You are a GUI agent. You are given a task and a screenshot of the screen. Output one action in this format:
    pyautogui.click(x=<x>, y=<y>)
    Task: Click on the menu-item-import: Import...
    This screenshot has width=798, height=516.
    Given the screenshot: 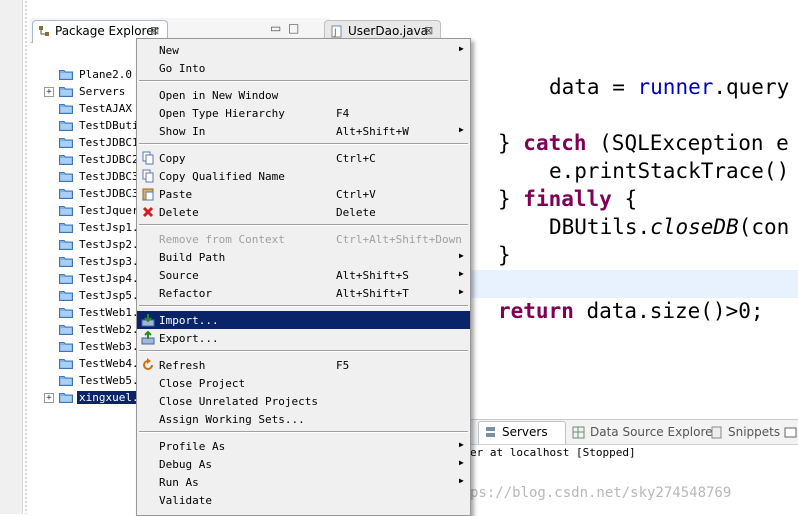 What is the action you would take?
    pyautogui.click(x=303, y=320)
    